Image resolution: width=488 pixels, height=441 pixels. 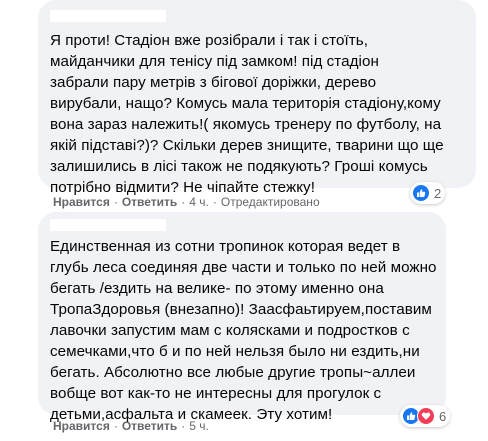 I want to click on comment-actions: Нравится · Ответить · 5 ч., so click(x=131, y=426).